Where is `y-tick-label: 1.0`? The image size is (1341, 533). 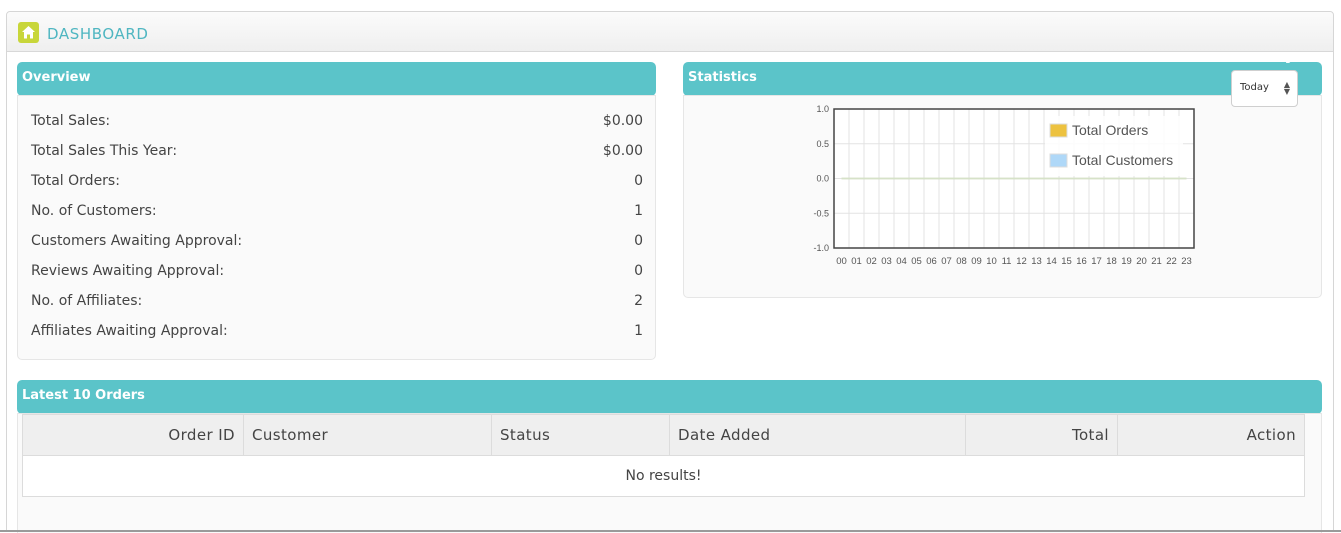 y-tick-label: 1.0 is located at coordinates (822, 109).